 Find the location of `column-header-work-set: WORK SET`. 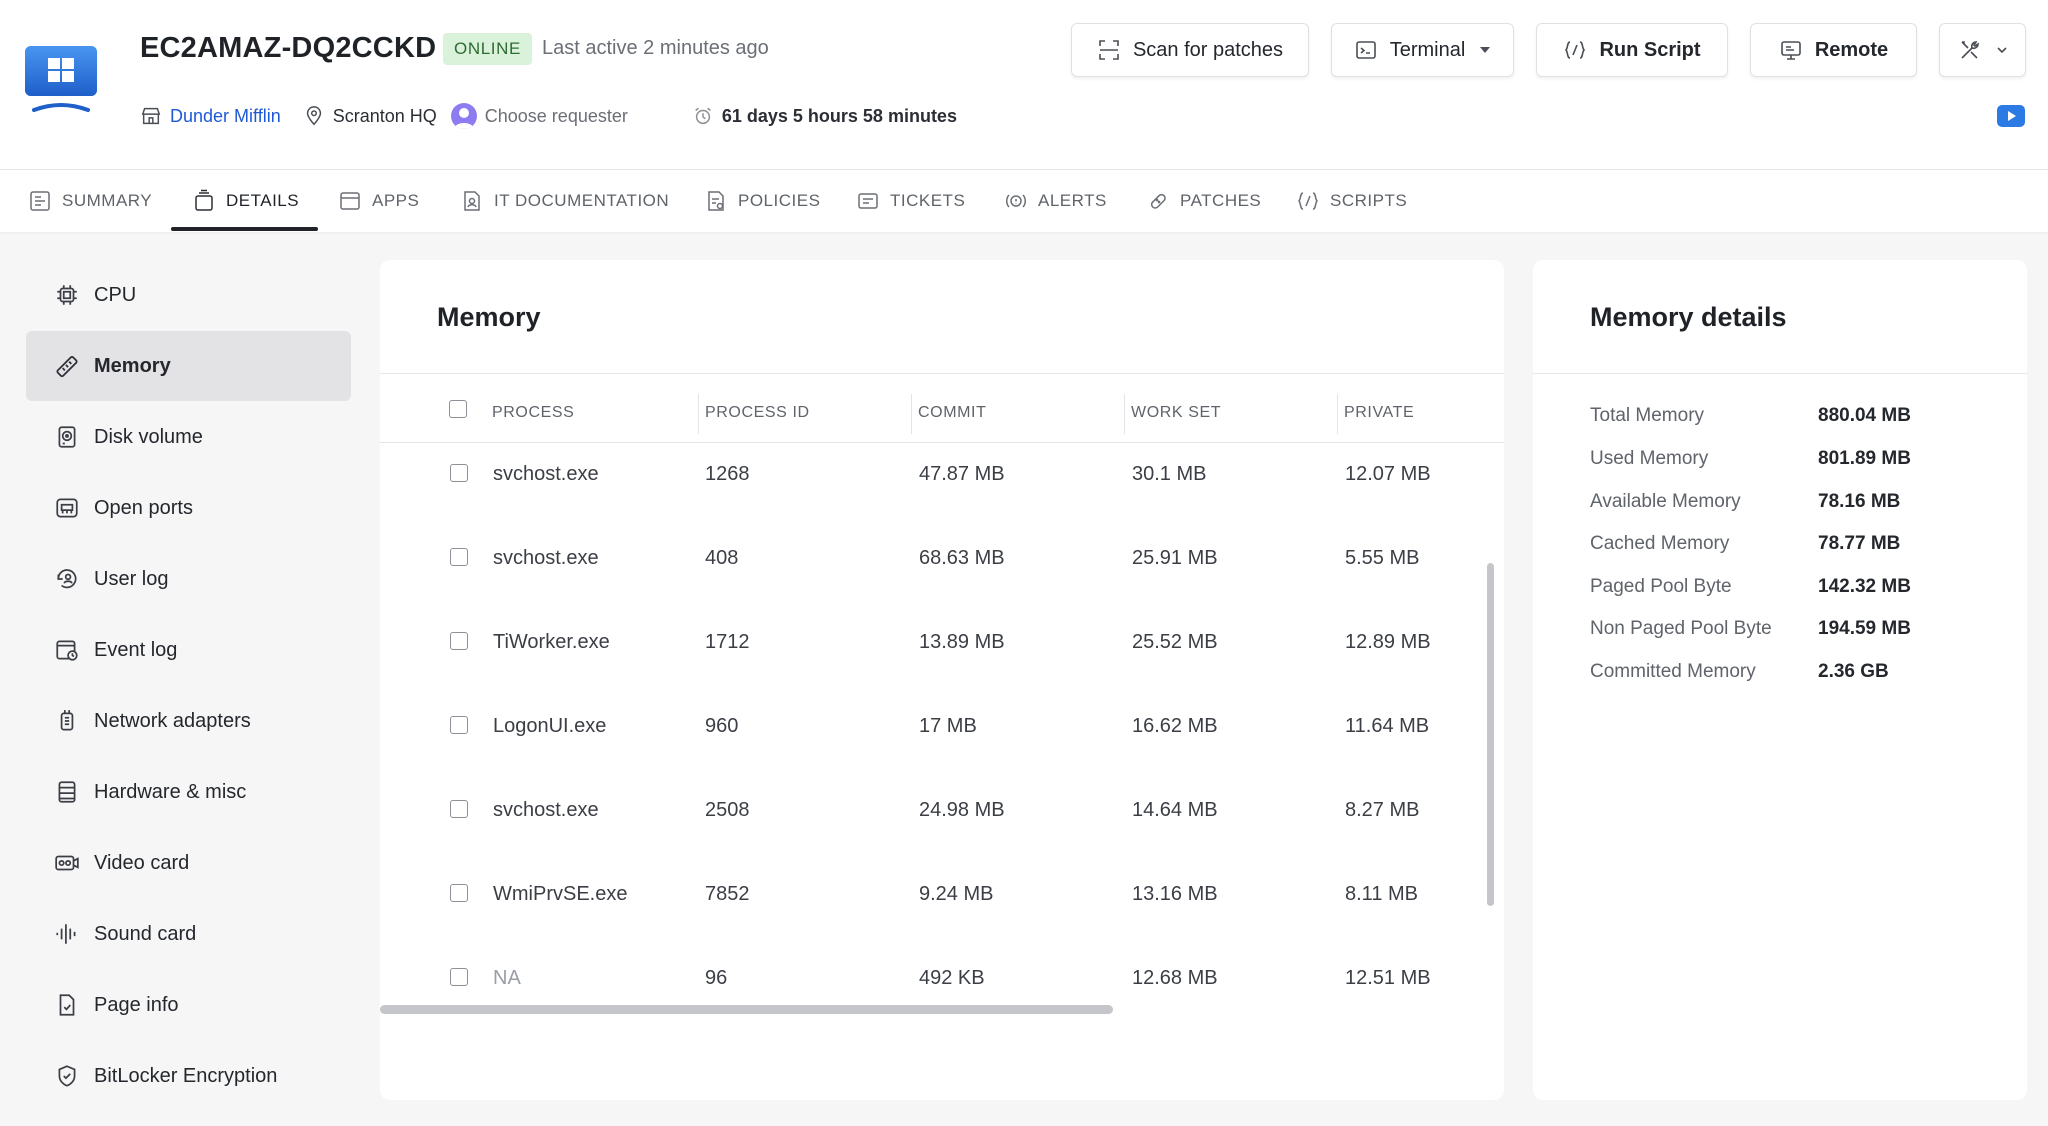

column-header-work-set: WORK SET is located at coordinates (1176, 413).